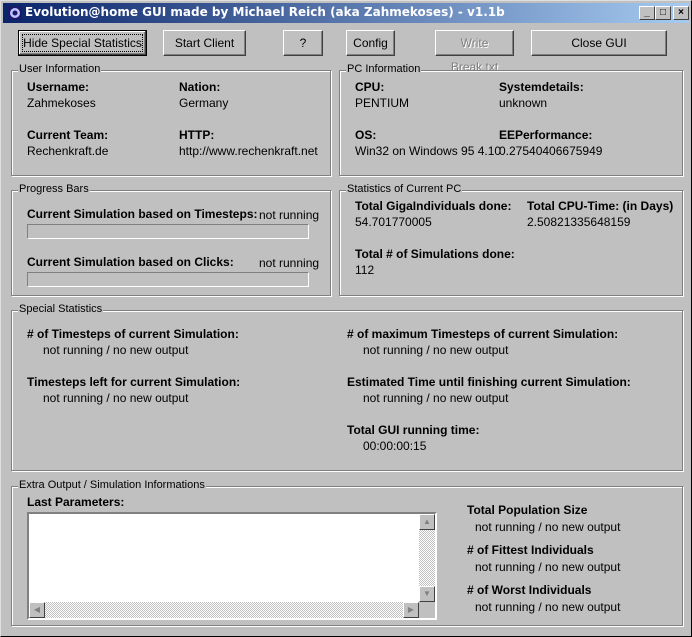  I want to click on systemdetails-label: Systemdetails:, so click(541, 87).